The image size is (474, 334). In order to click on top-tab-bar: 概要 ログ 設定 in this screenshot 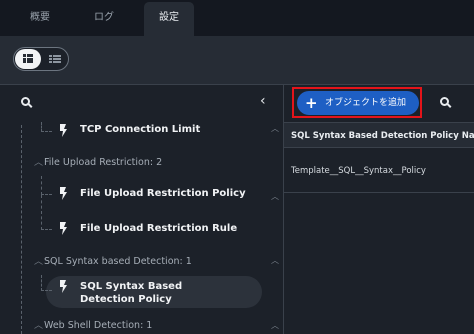, I will do `click(237, 18)`.